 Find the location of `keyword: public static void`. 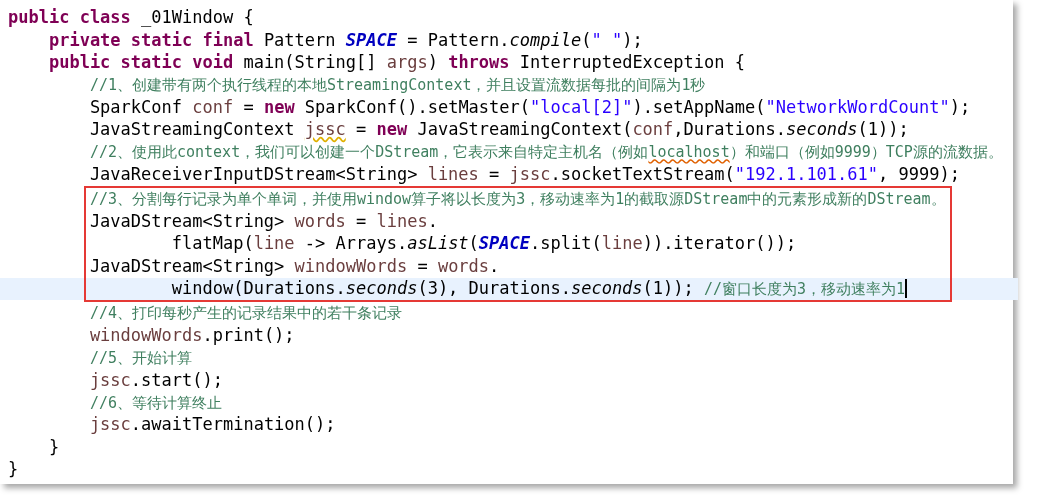

keyword: public static void is located at coordinates (141, 63).